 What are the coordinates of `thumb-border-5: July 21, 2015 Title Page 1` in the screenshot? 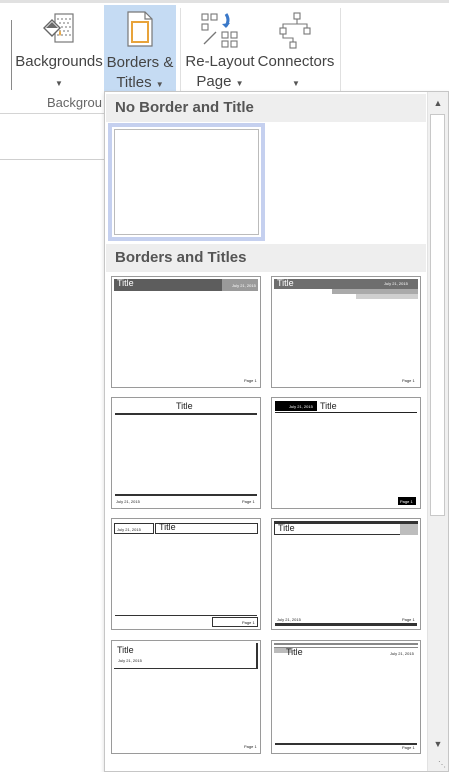 It's located at (186, 574).